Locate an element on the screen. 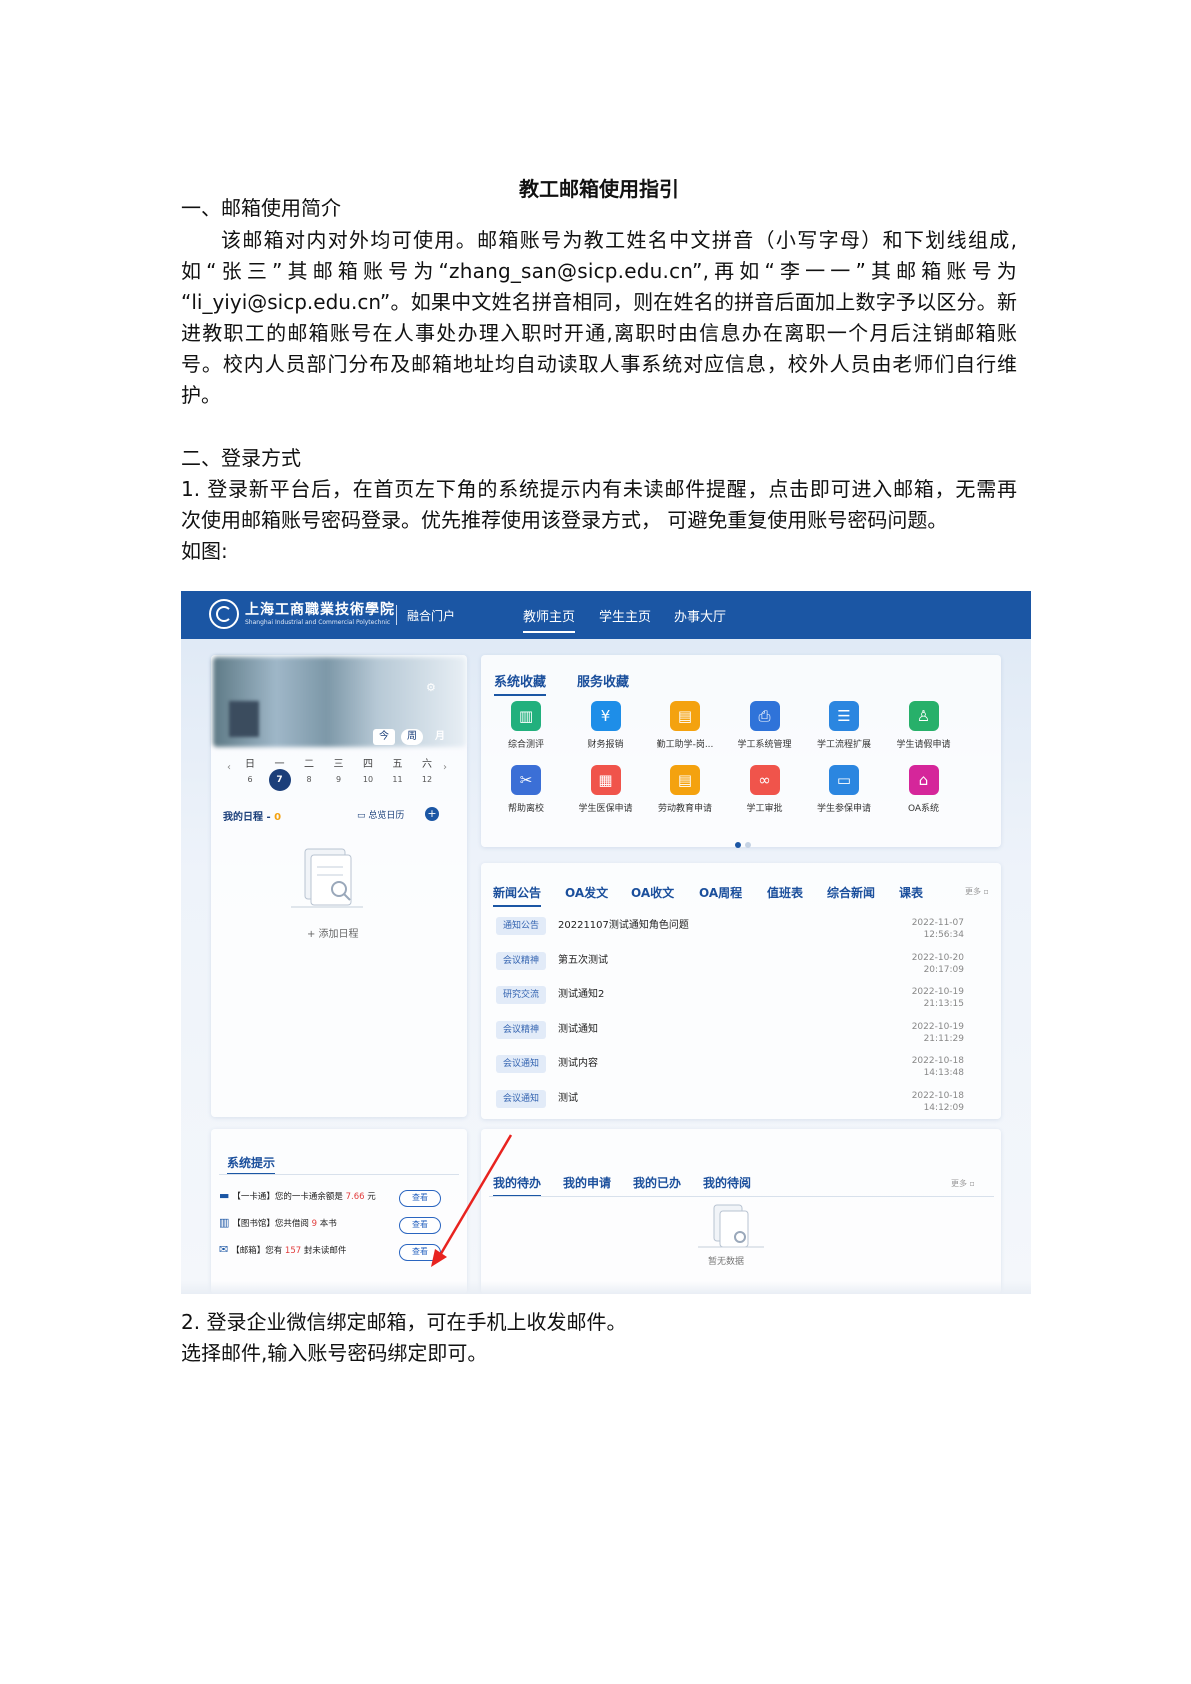  bottom-fade is located at coordinates (606, 1287).